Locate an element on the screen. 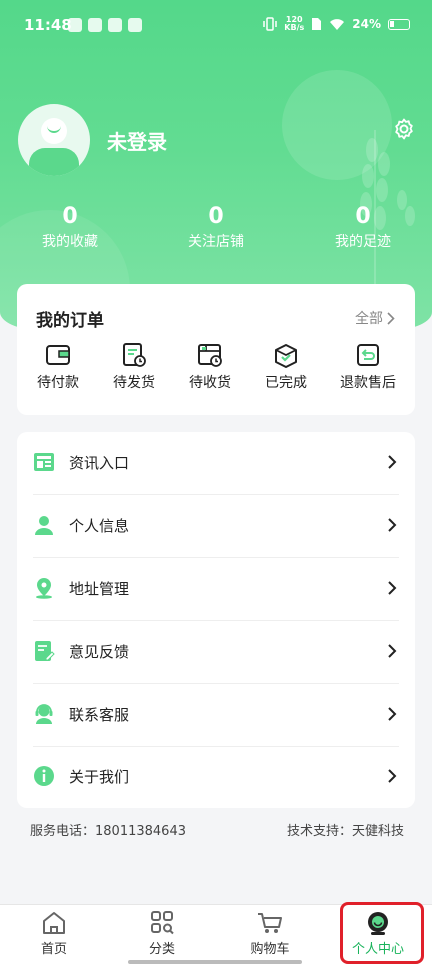 This screenshot has width=432, height=964. tab-label: 购物车 is located at coordinates (270, 949).